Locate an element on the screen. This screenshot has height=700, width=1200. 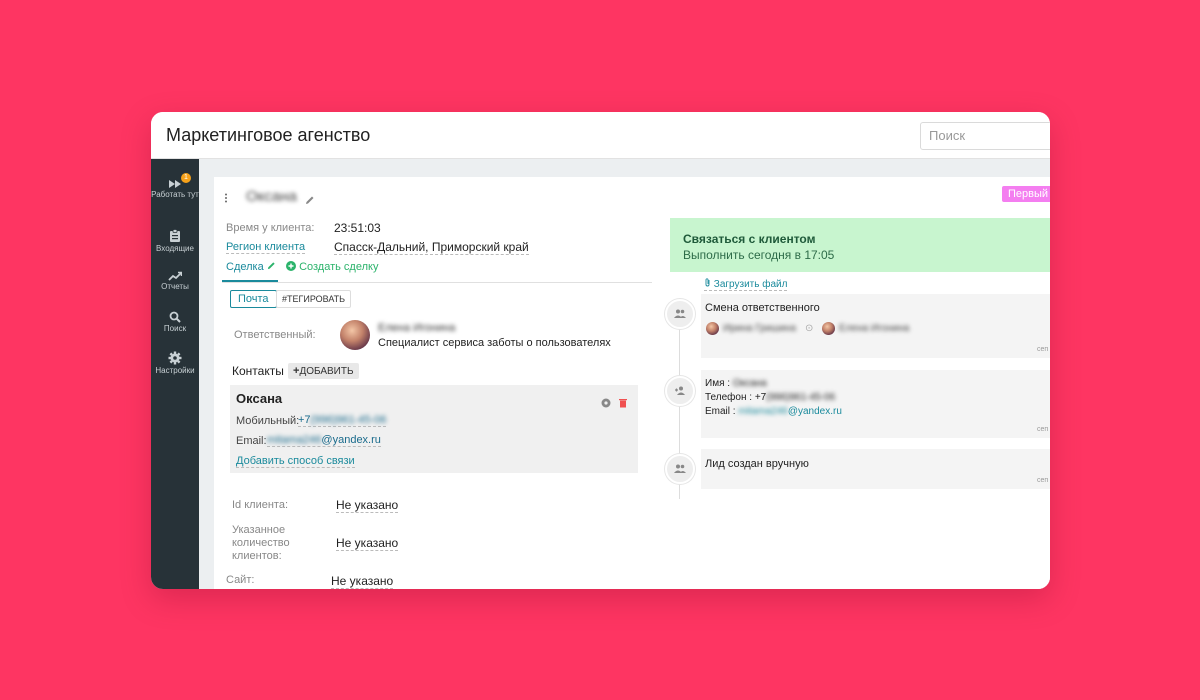
to-user: Елена Игонина is located at coordinates (874, 328).